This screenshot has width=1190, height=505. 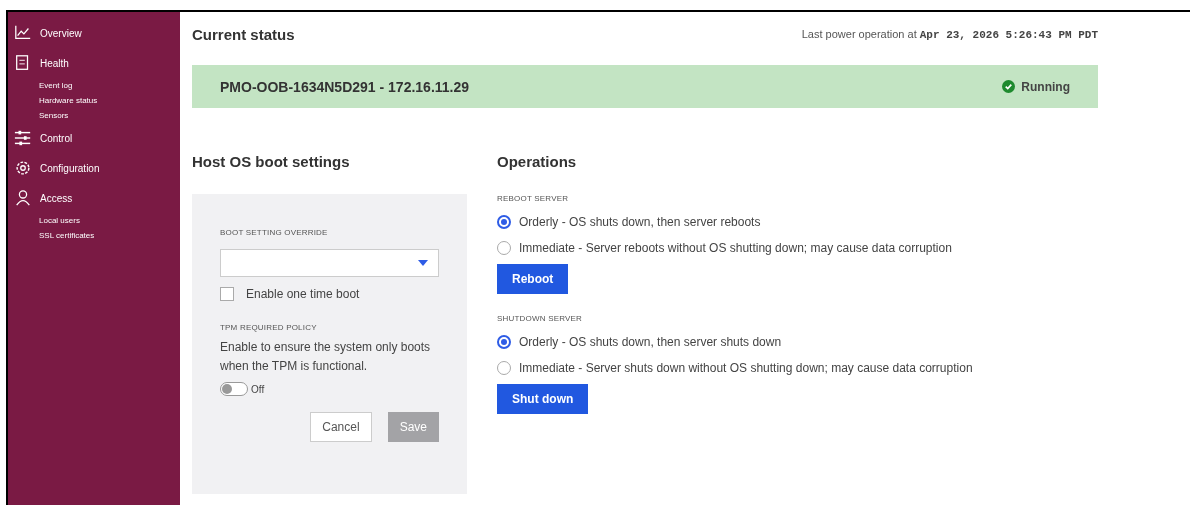 What do you see at coordinates (329, 263) in the screenshot?
I see `boot-override-dropdown` at bounding box center [329, 263].